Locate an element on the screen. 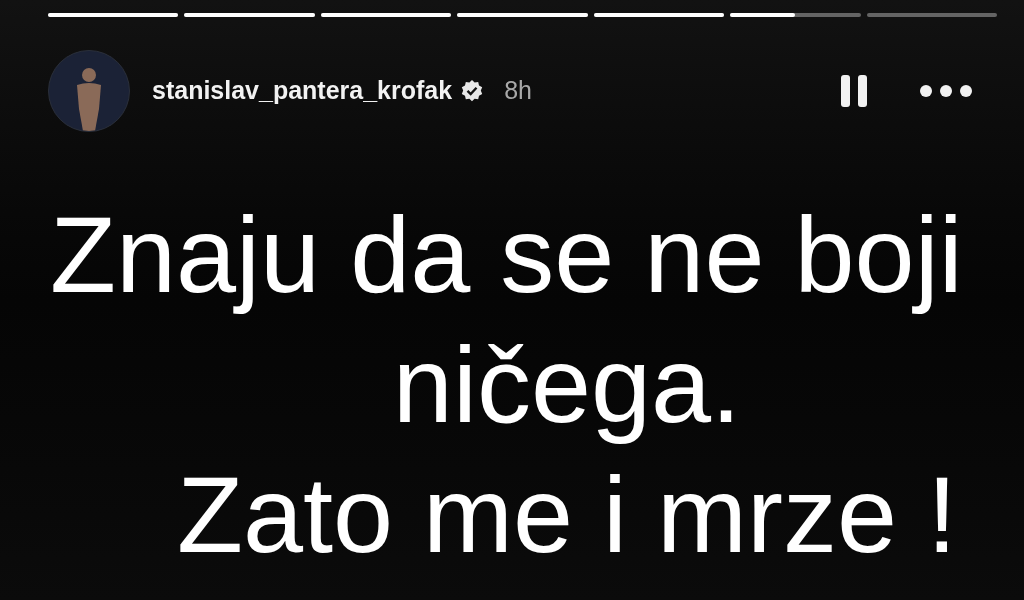  pause-icon is located at coordinates (854, 91).